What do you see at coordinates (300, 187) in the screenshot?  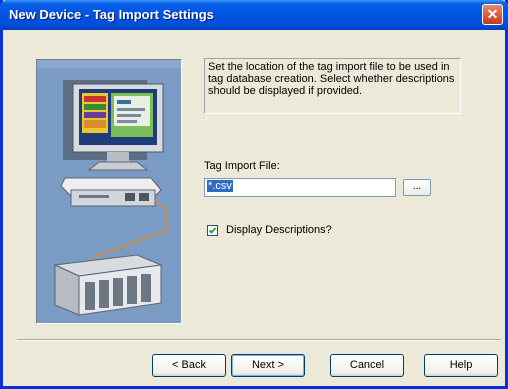 I see `tag-import-file-input: *.csv` at bounding box center [300, 187].